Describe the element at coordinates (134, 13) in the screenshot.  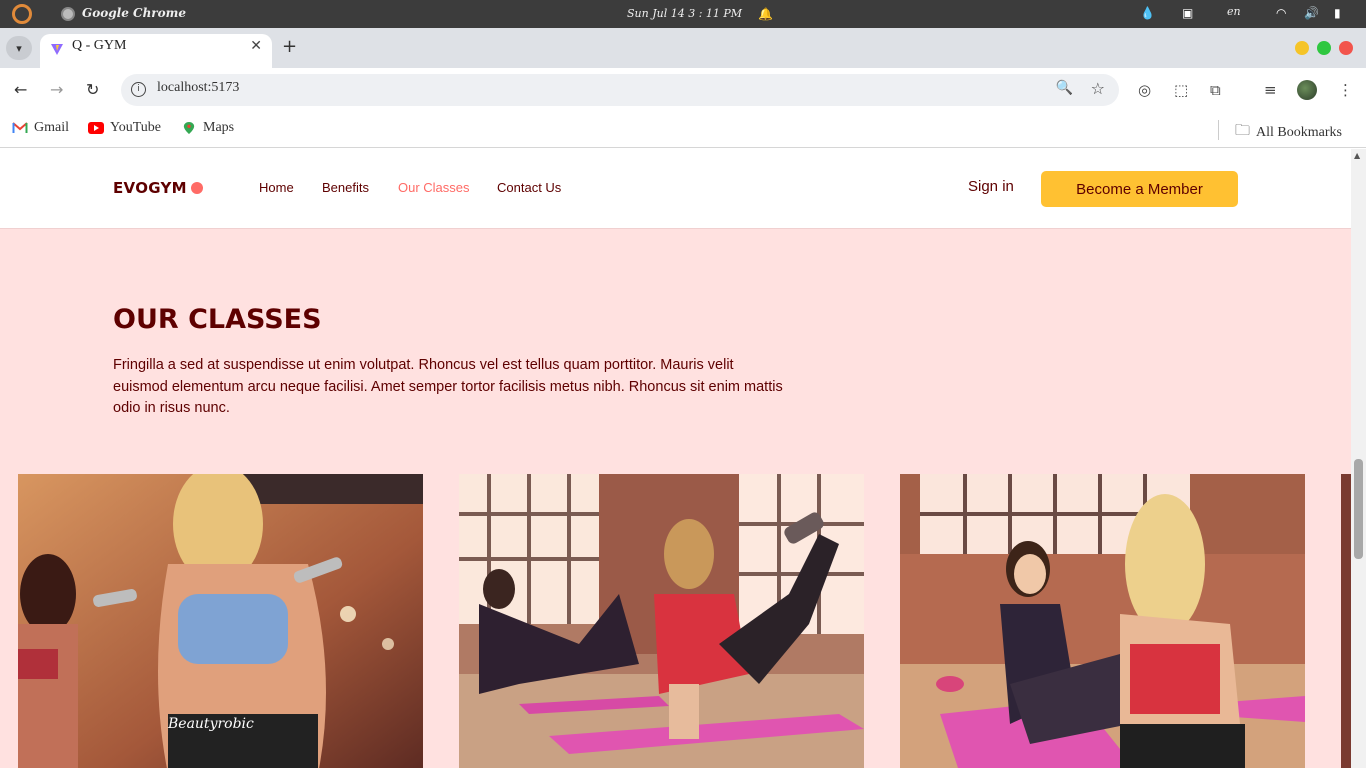
I see `active-app-name: Google Chrome` at that location.